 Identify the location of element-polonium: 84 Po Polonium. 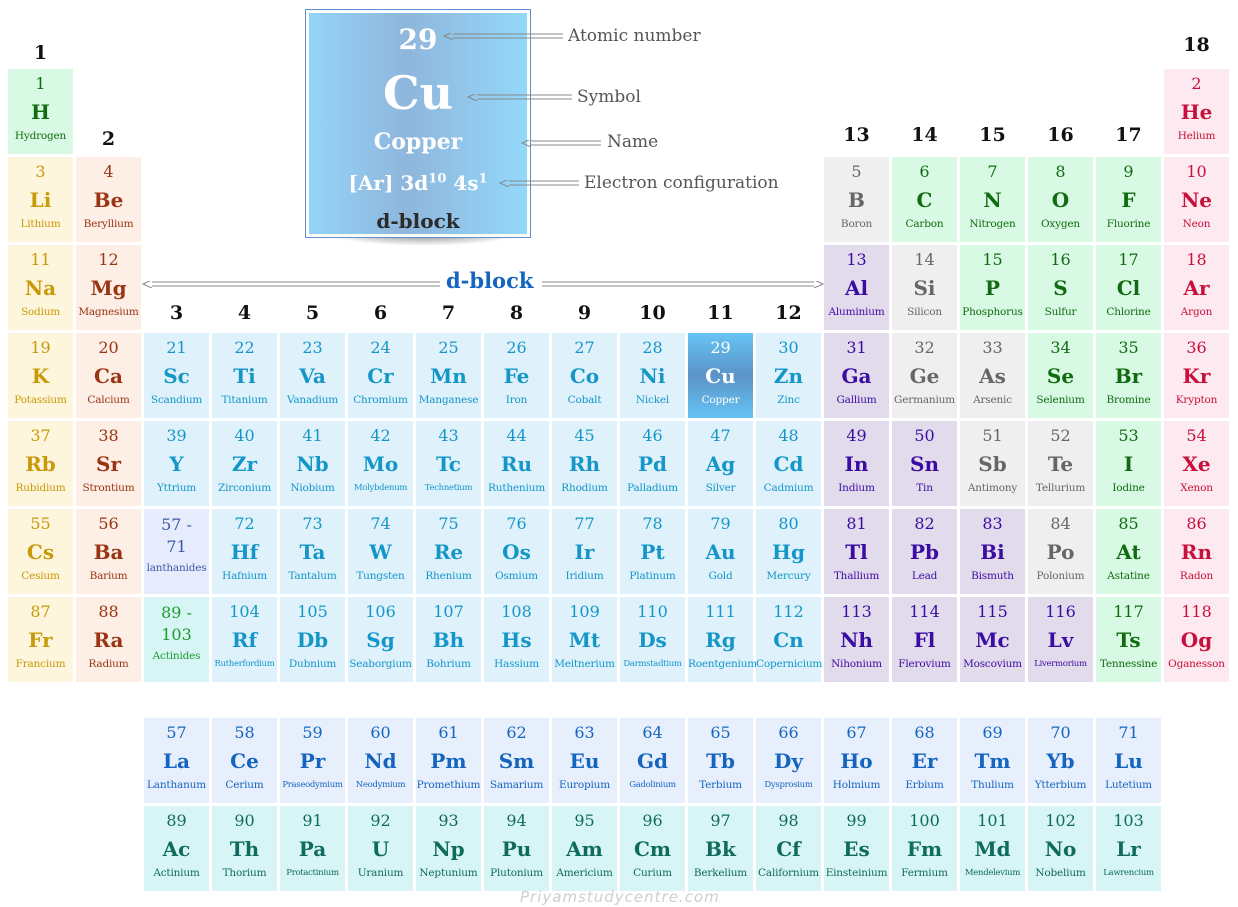
(1060, 551).